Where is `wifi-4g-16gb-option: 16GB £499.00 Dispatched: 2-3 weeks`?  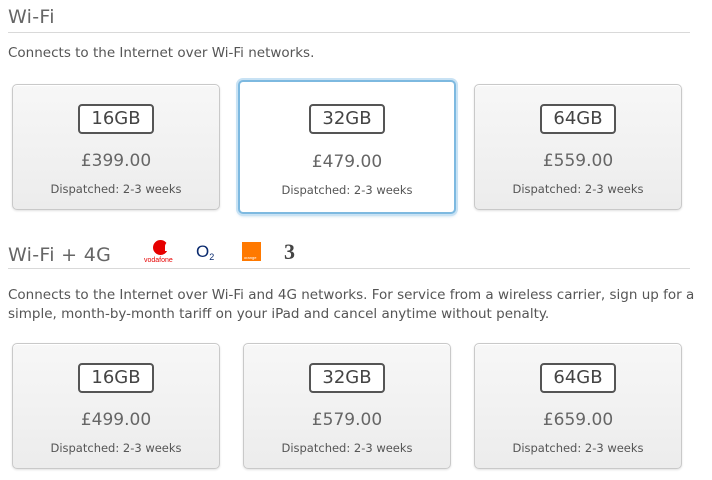 wifi-4g-16gb-option: 16GB £499.00 Dispatched: 2-3 weeks is located at coordinates (116, 406).